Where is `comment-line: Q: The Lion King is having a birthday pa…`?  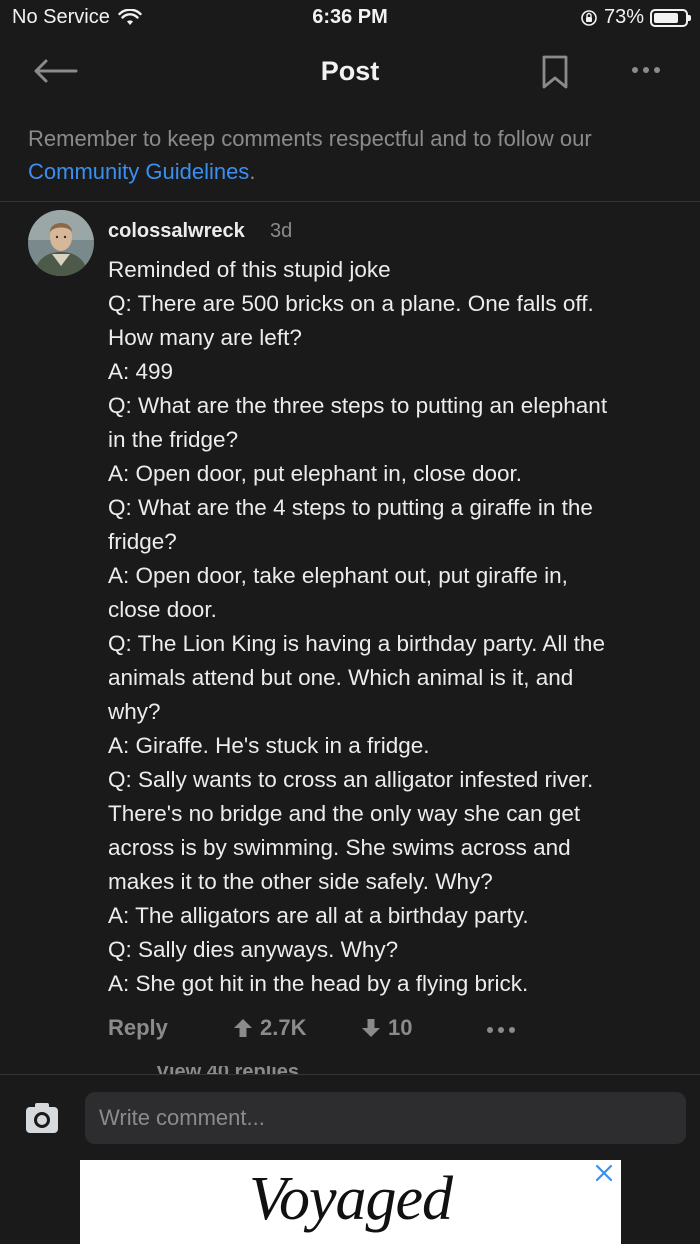
comment-line: Q: The Lion King is having a birthday pa… is located at coordinates (356, 643).